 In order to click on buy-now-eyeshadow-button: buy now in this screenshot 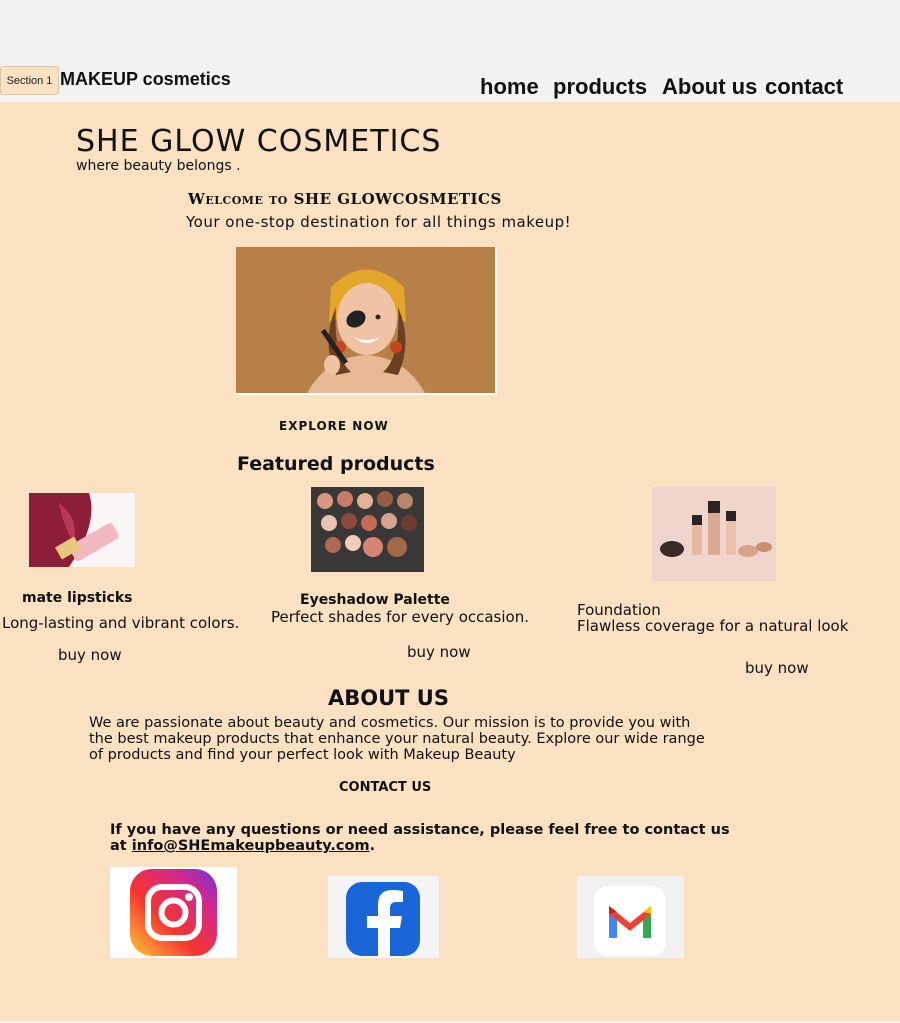, I will do `click(439, 652)`.